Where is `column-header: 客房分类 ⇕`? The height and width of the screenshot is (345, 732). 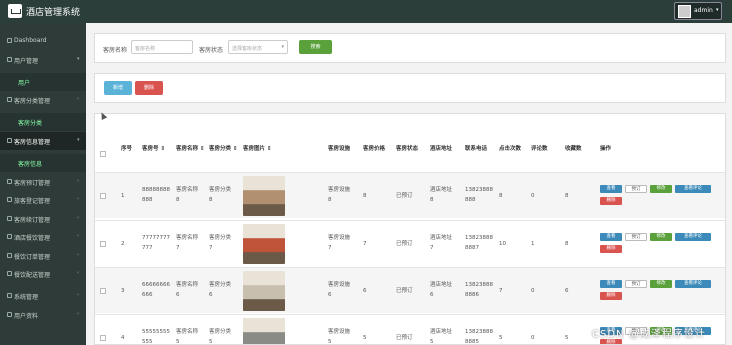
column-header: 客房分类 ⇕ is located at coordinates (223, 148).